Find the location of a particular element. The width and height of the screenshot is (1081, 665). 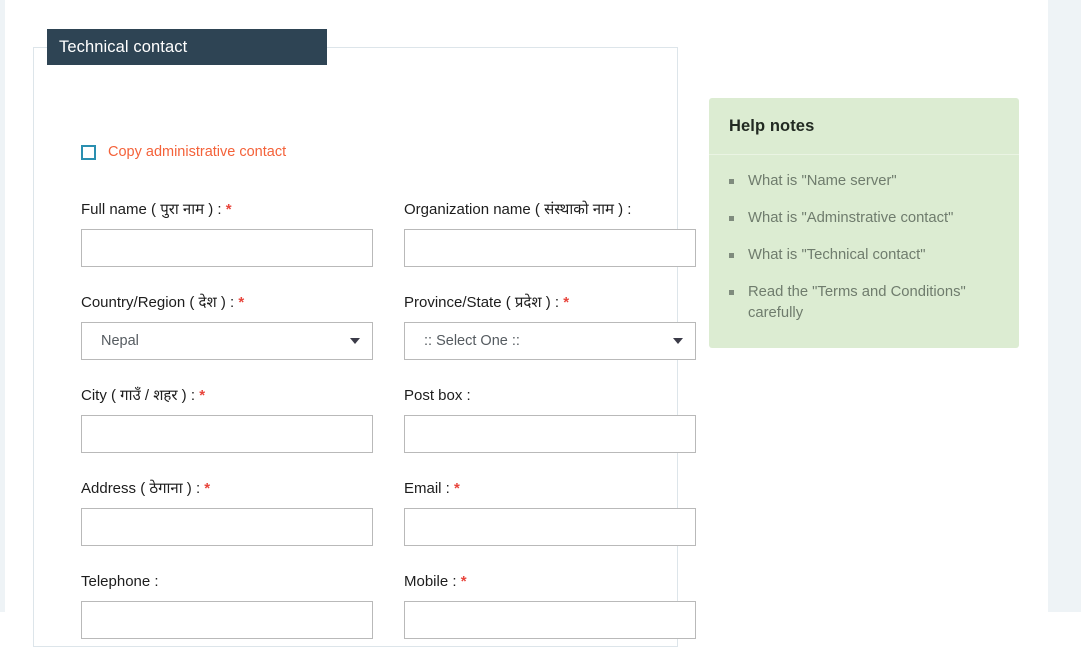

field-city: City ( गाउँ / शहर ) : * is located at coordinates (227, 419).